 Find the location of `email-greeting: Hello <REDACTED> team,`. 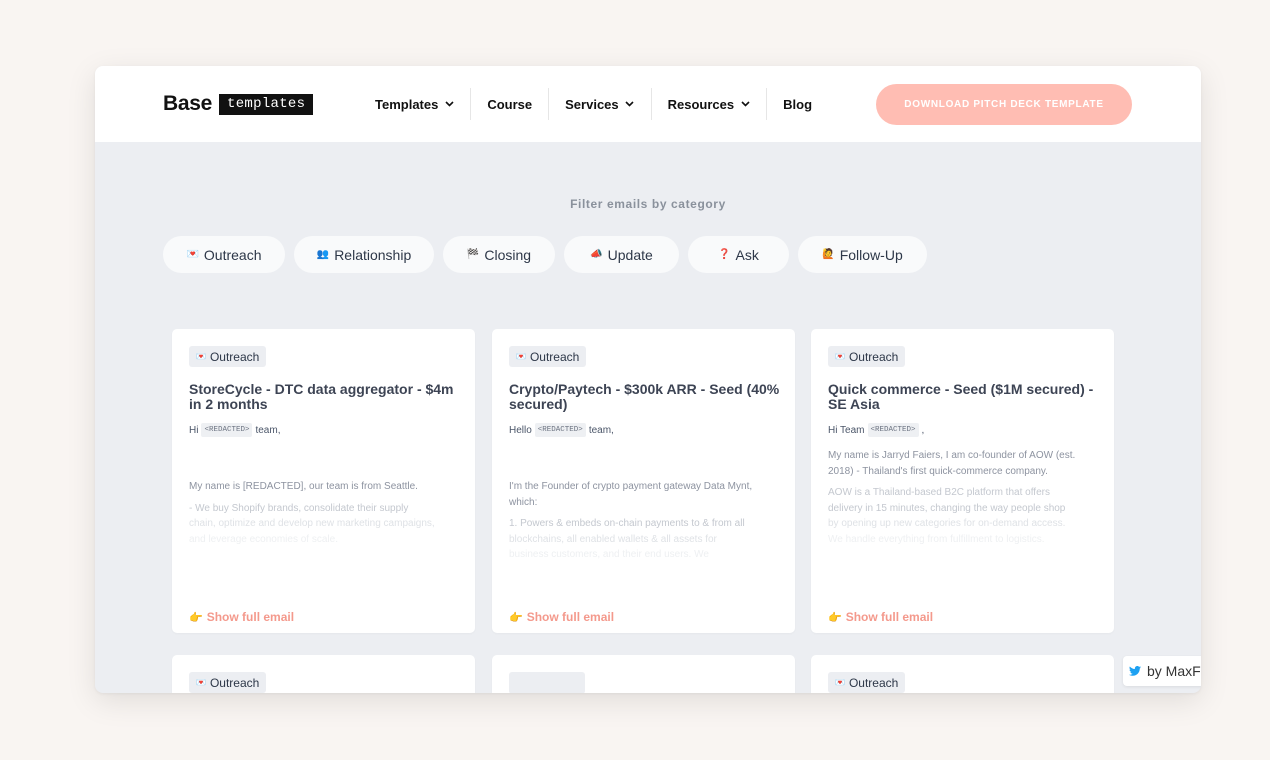

email-greeting: Hello <REDACTED> team, is located at coordinates (561, 430).